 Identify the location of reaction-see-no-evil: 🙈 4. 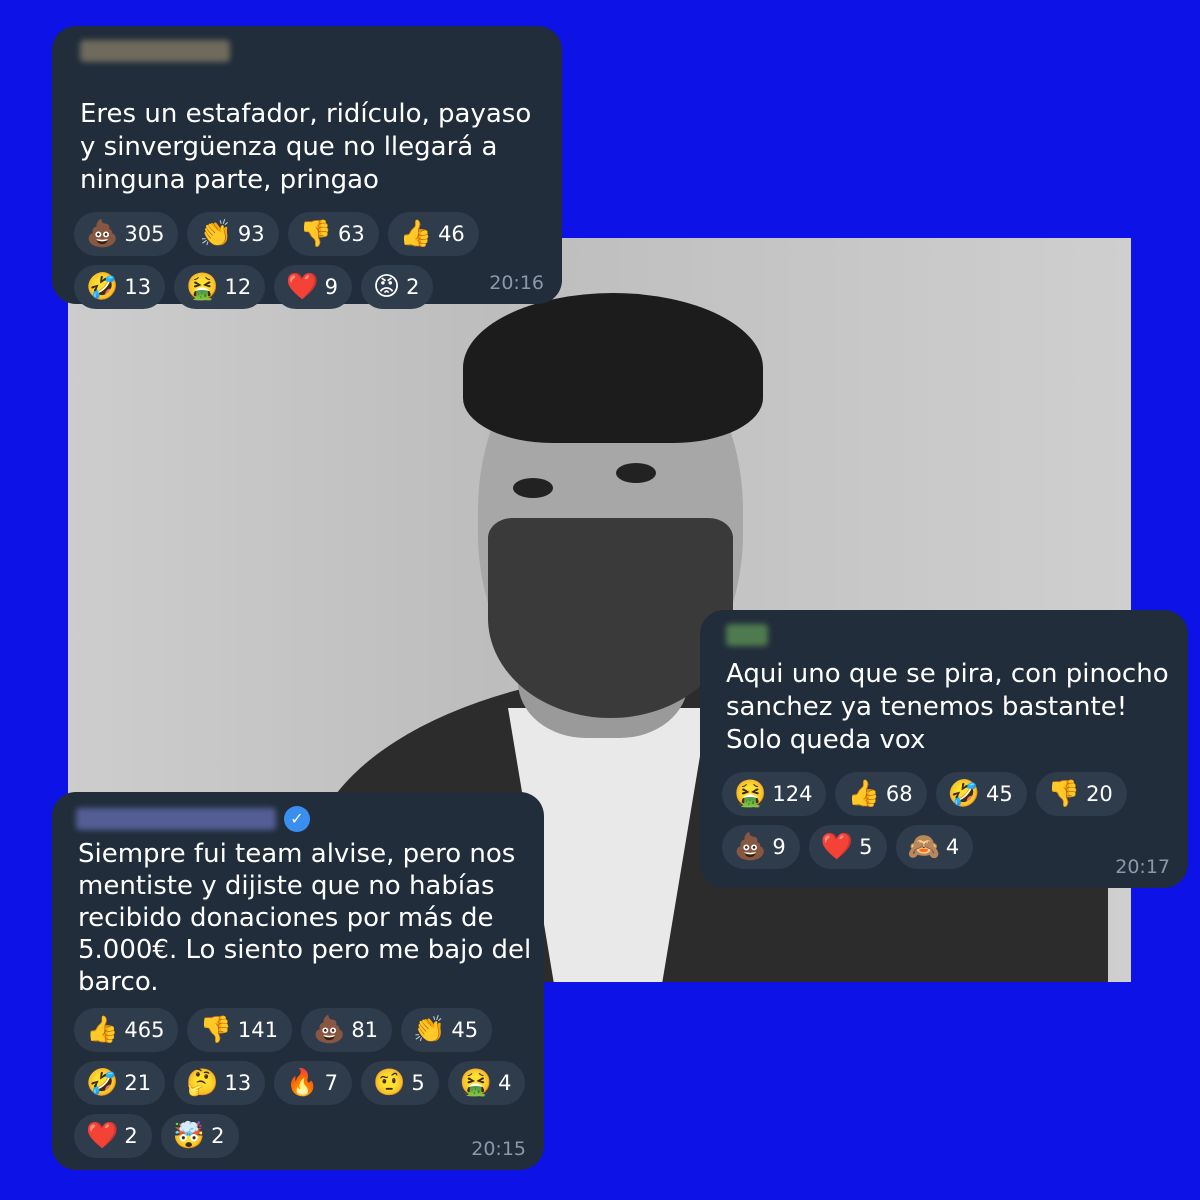
(934, 847).